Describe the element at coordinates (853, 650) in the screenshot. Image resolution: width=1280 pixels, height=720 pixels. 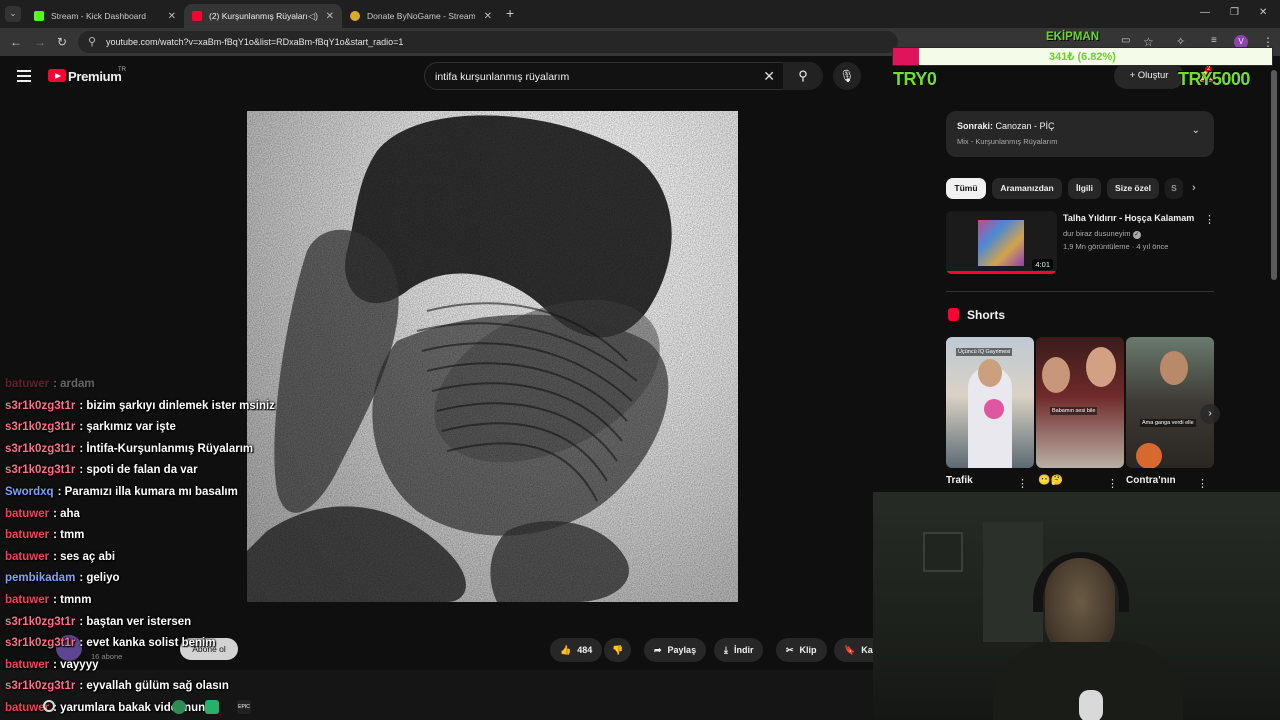
I see `save-button: 🔖 Ka` at that location.